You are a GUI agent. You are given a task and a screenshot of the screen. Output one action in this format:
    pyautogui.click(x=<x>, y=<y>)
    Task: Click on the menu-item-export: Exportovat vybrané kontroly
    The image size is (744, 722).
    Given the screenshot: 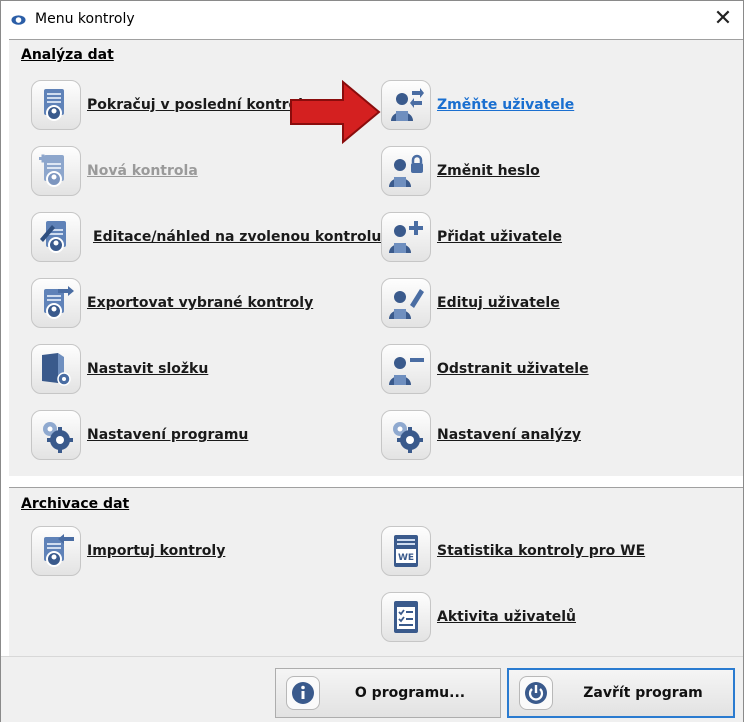 What is the action you would take?
    pyautogui.click(x=172, y=303)
    